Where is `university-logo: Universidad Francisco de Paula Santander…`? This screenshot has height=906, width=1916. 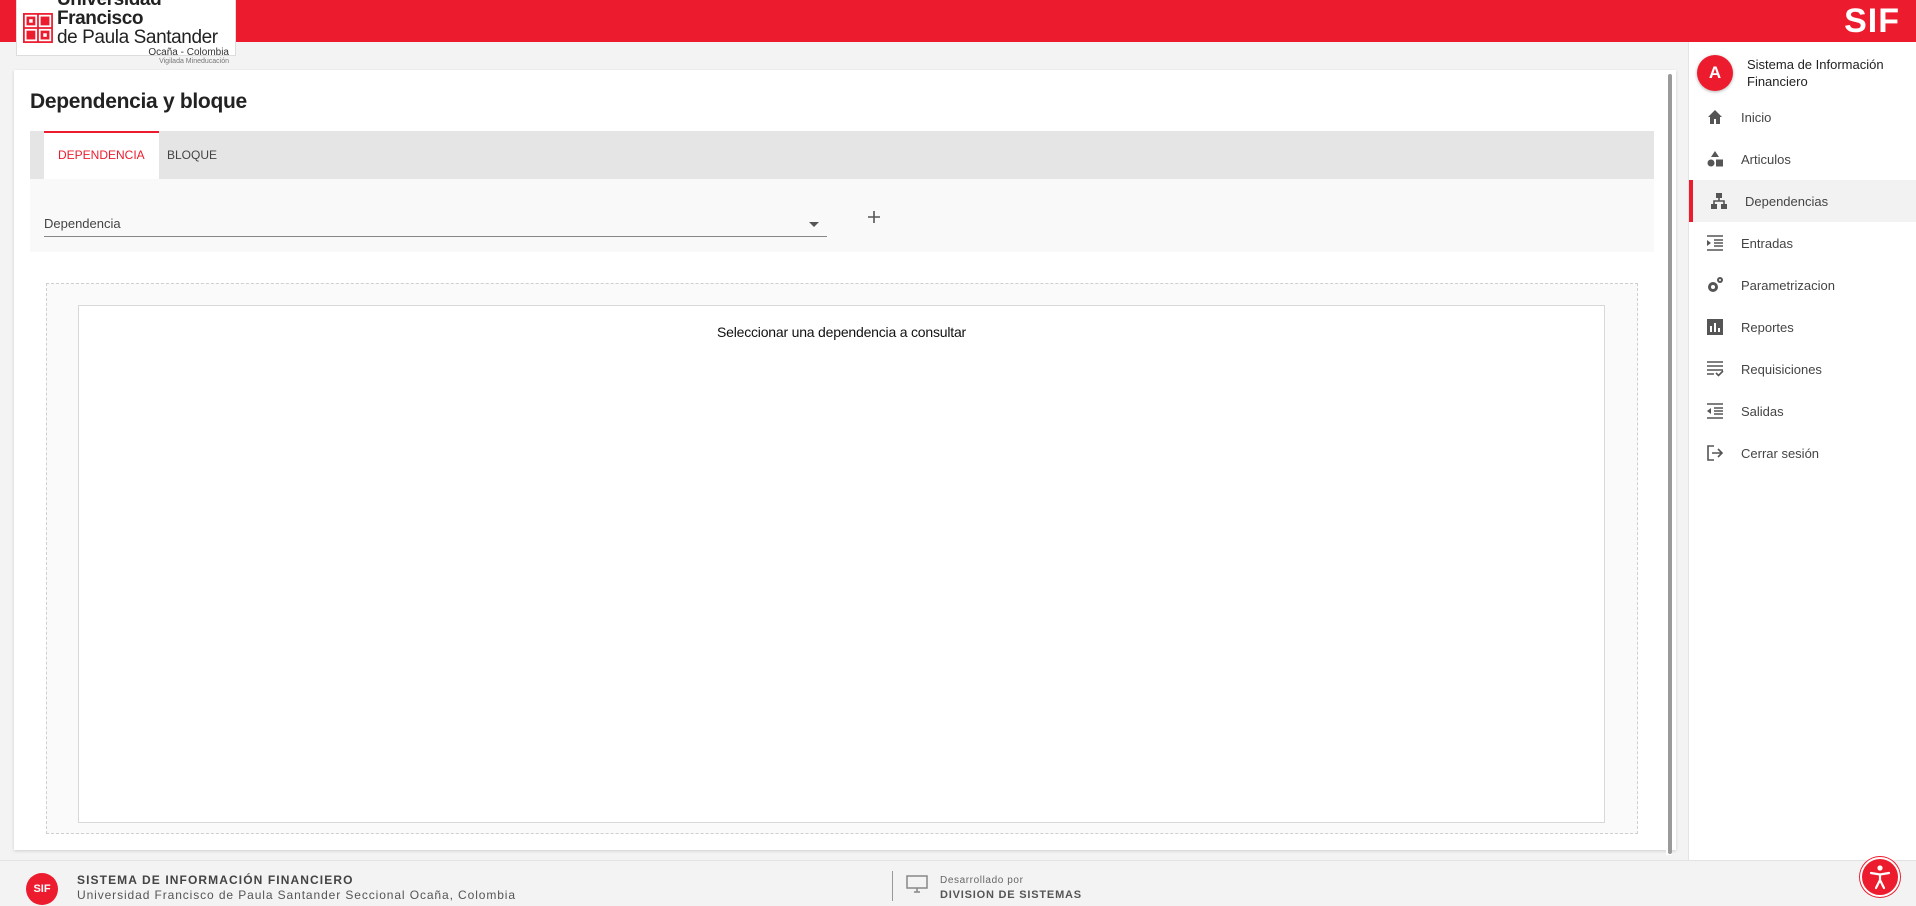
university-logo: Universidad Francisco de Paula Santander… is located at coordinates (126, 32).